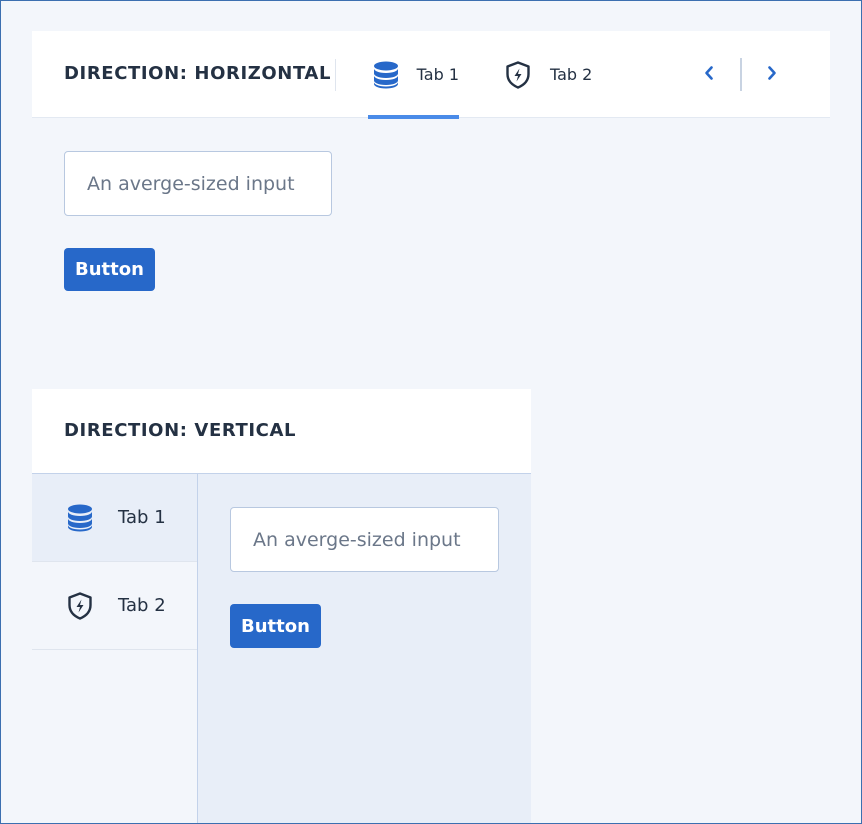 This screenshot has height=824, width=862. What do you see at coordinates (142, 605) in the screenshot?
I see `vertical-tab-2-label: Tab 2` at bounding box center [142, 605].